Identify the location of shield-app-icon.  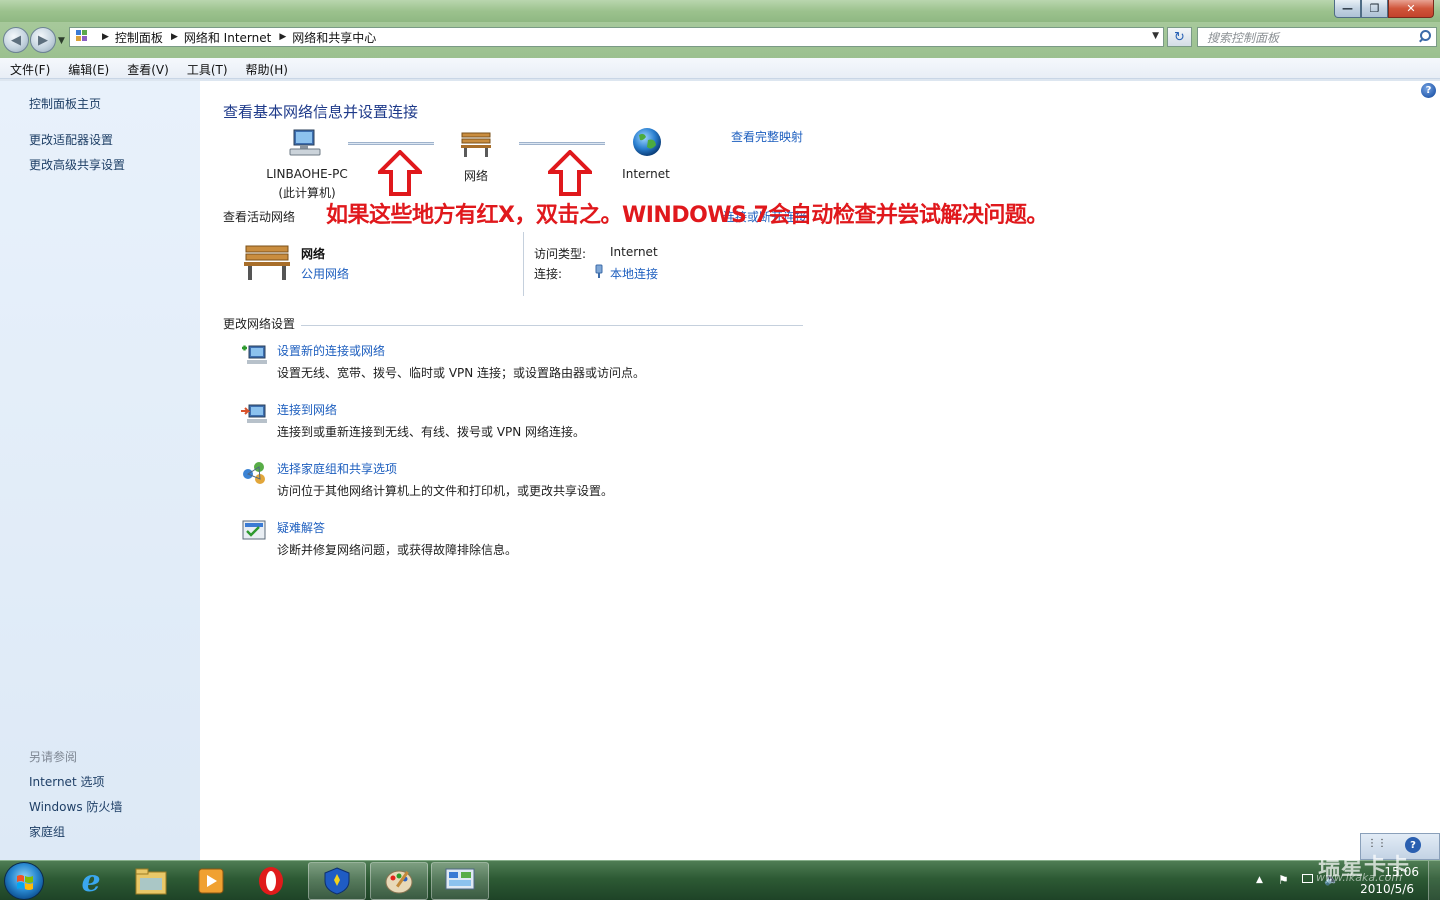
(337, 881).